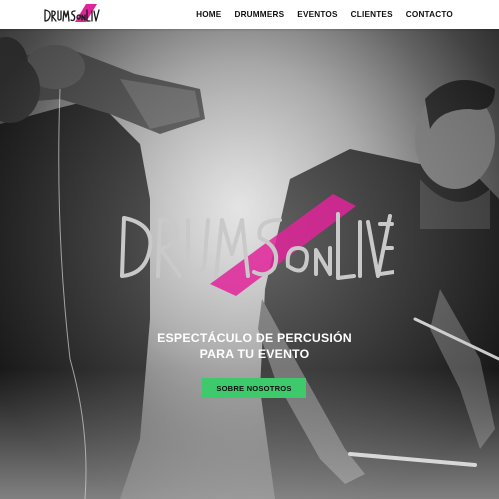 The image size is (499, 499). What do you see at coordinates (257, 245) in the screenshot?
I see `hero-logo` at bounding box center [257, 245].